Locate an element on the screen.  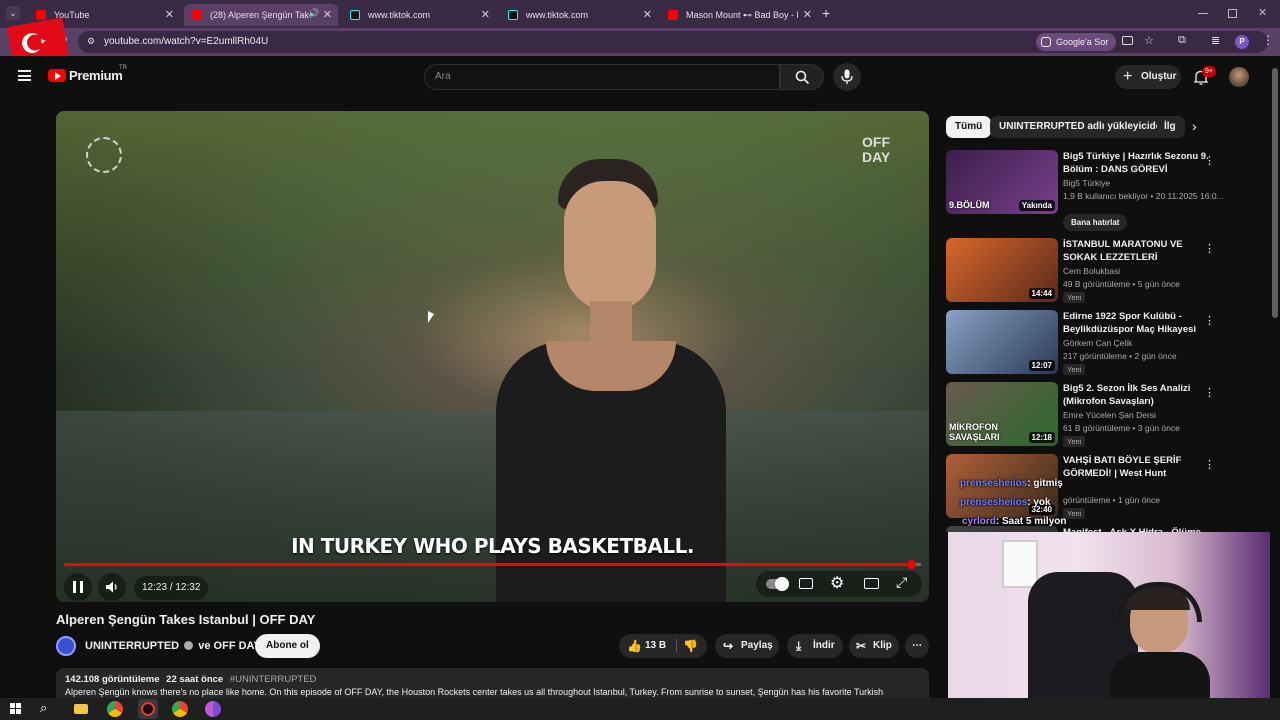
download-button: ⤓ İndir is located at coordinates (815, 646).